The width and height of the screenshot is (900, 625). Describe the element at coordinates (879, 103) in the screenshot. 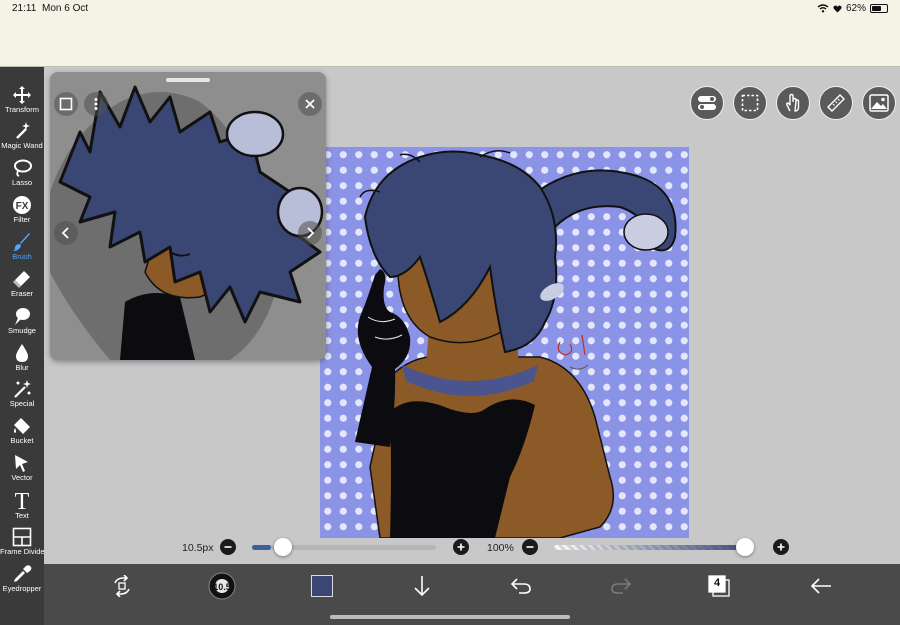

I see `image-button` at that location.